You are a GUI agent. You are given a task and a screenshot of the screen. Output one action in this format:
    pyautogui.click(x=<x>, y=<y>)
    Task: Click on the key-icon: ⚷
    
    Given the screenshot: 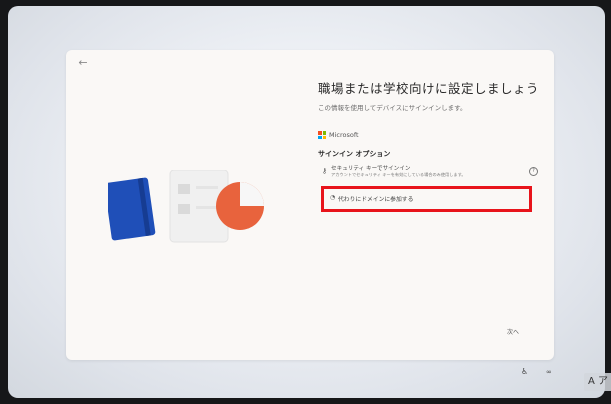 What is the action you would take?
    pyautogui.click(x=325, y=171)
    